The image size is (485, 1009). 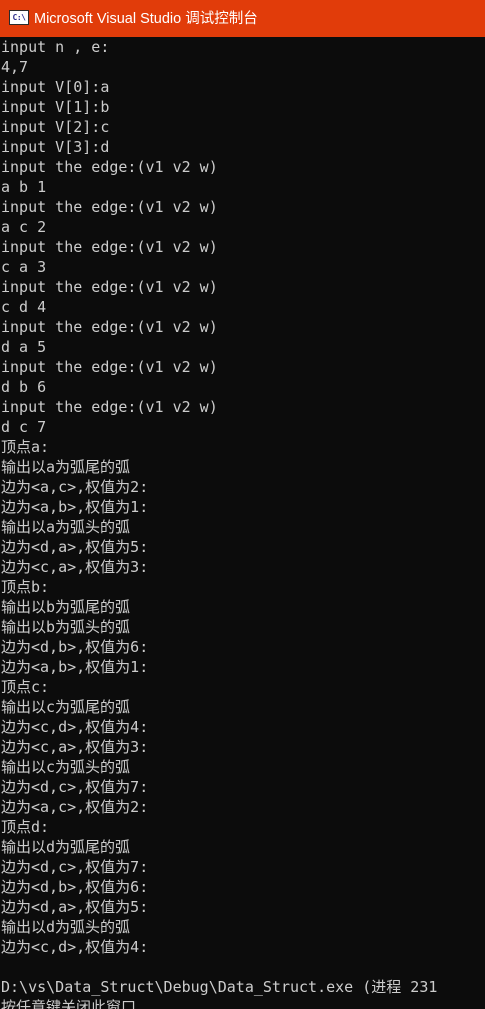 I want to click on console-line: 输出以b为弧头的弧, so click(x=66, y=627).